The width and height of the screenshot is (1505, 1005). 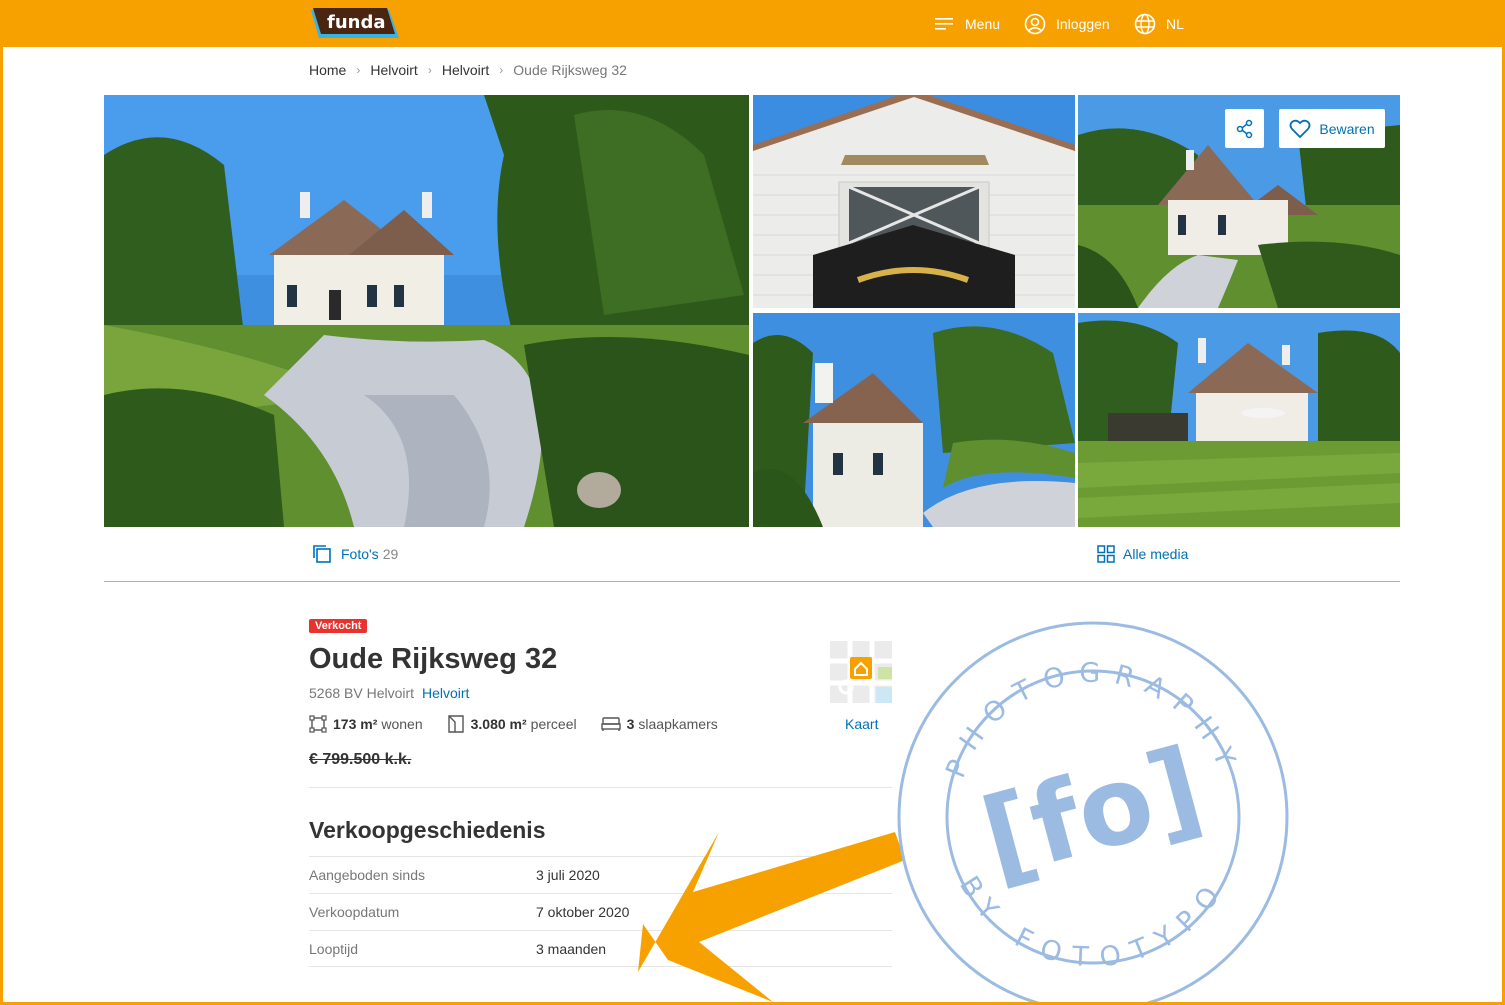 I want to click on all-media-link: Alle media, so click(x=1142, y=554).